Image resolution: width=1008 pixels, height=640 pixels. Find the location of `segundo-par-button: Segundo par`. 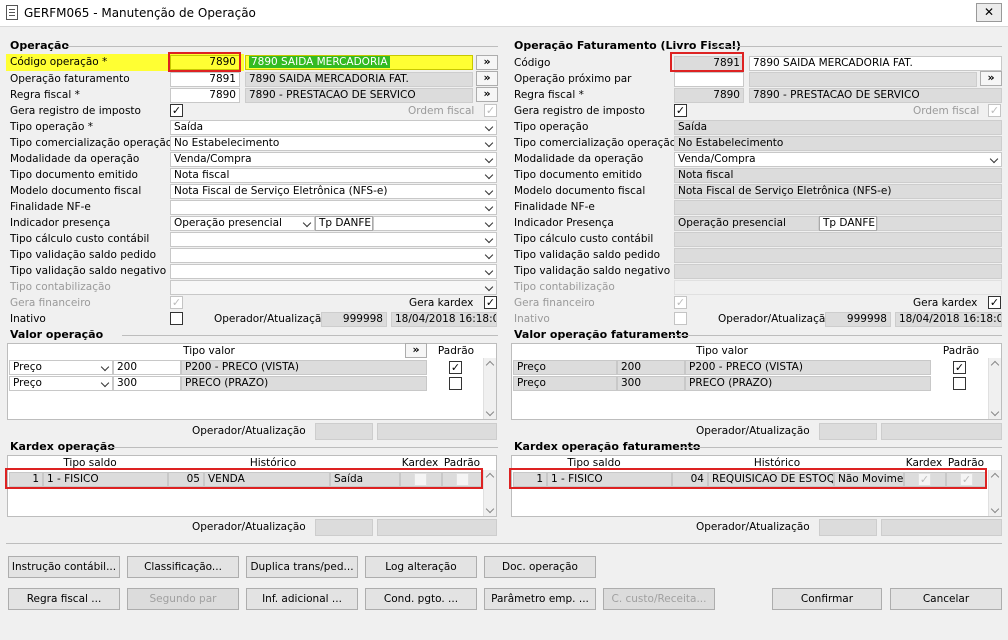

segundo-par-button: Segundo par is located at coordinates (183, 599).